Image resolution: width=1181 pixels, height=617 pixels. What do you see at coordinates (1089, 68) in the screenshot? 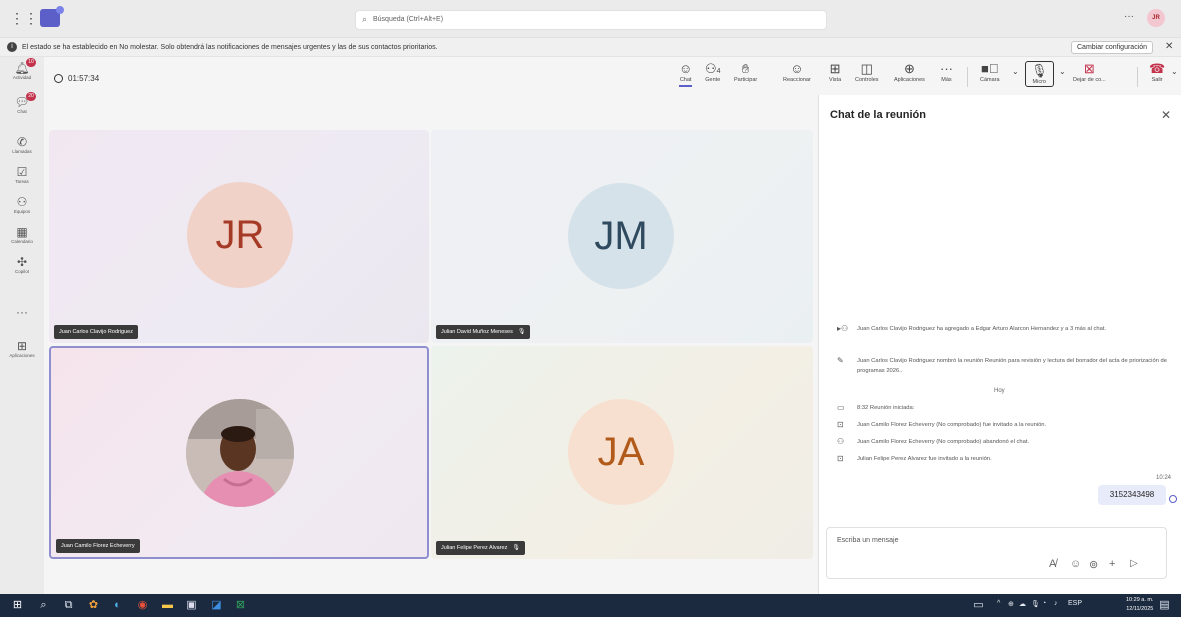
I see `stop-share-icon: ⊠` at bounding box center [1089, 68].